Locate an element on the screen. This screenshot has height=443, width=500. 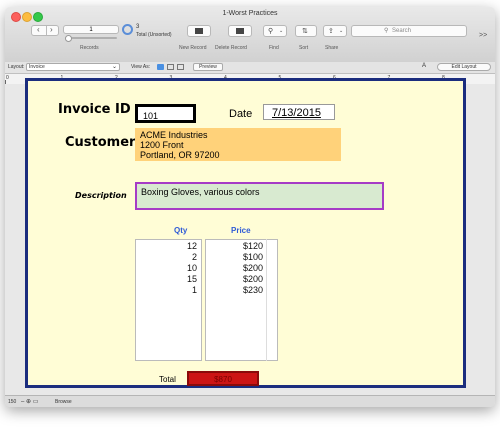
delete-record-label: Delete Record is located at coordinates (231, 48).